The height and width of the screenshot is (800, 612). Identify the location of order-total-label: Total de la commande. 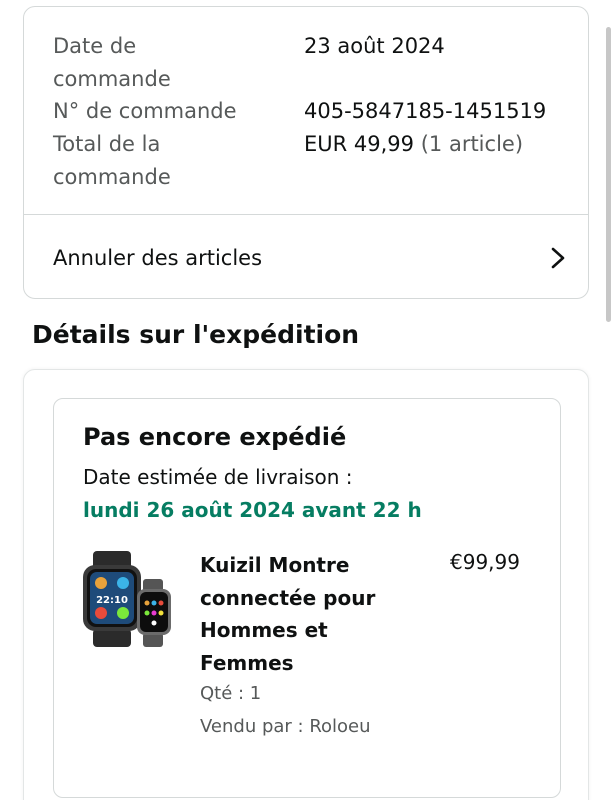
(112, 160).